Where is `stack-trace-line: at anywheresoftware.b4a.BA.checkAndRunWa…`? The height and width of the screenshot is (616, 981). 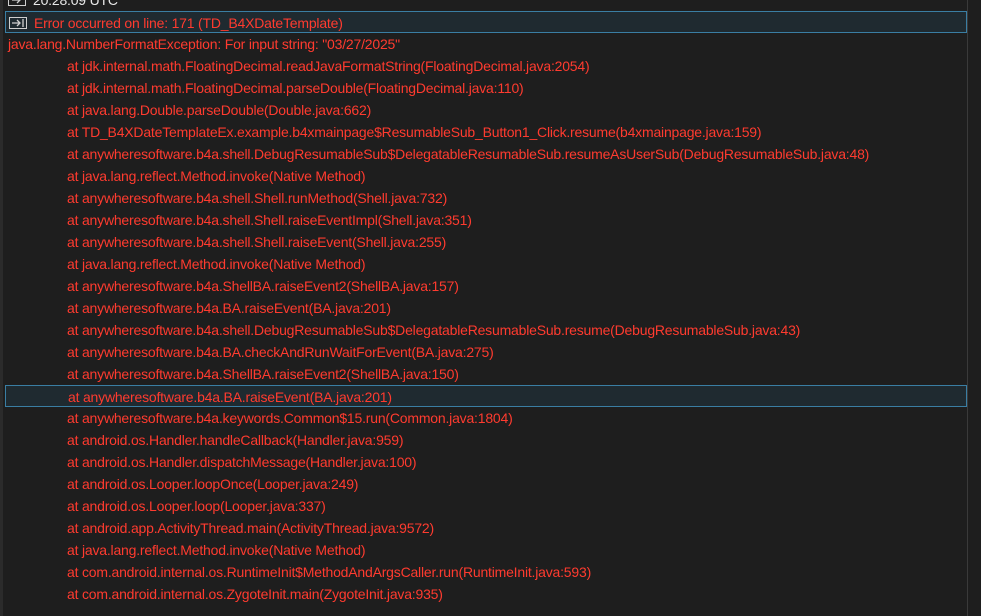
stack-trace-line: at anywheresoftware.b4a.BA.checkAndRunWa… is located at coordinates (486, 352).